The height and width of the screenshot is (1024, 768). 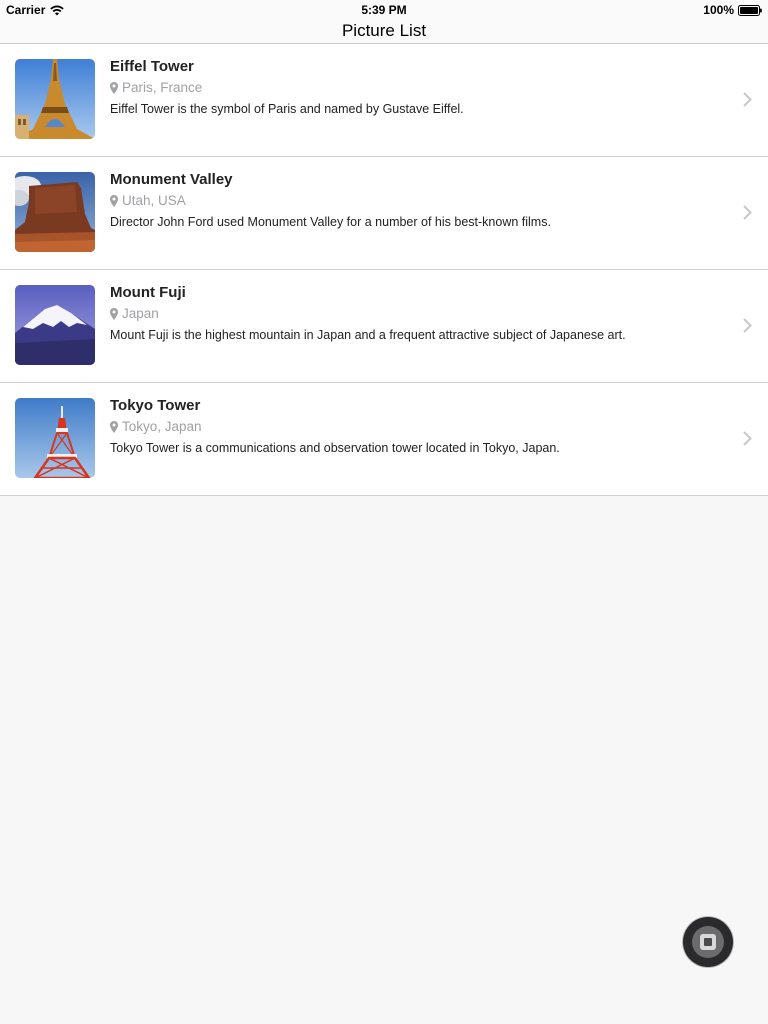 What do you see at coordinates (171, 179) in the screenshot?
I see `item-title: Monument Valley` at bounding box center [171, 179].